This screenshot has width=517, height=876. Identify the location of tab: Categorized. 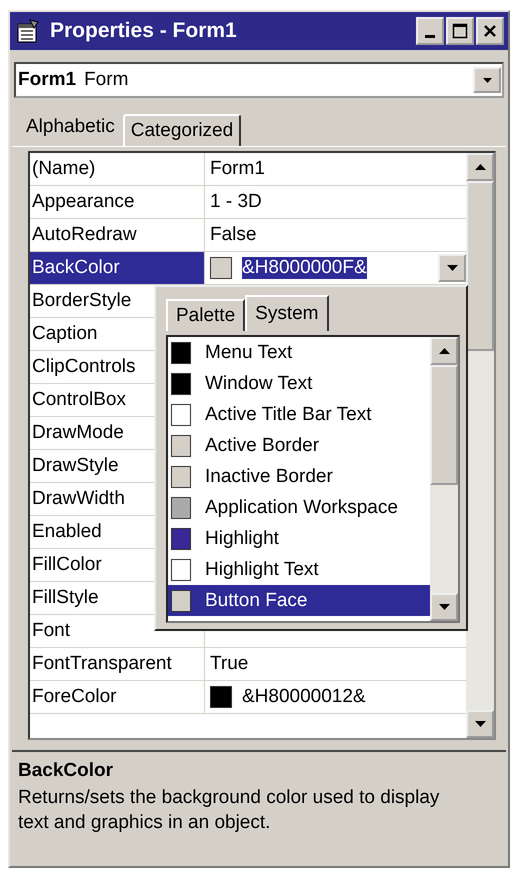
(182, 130).